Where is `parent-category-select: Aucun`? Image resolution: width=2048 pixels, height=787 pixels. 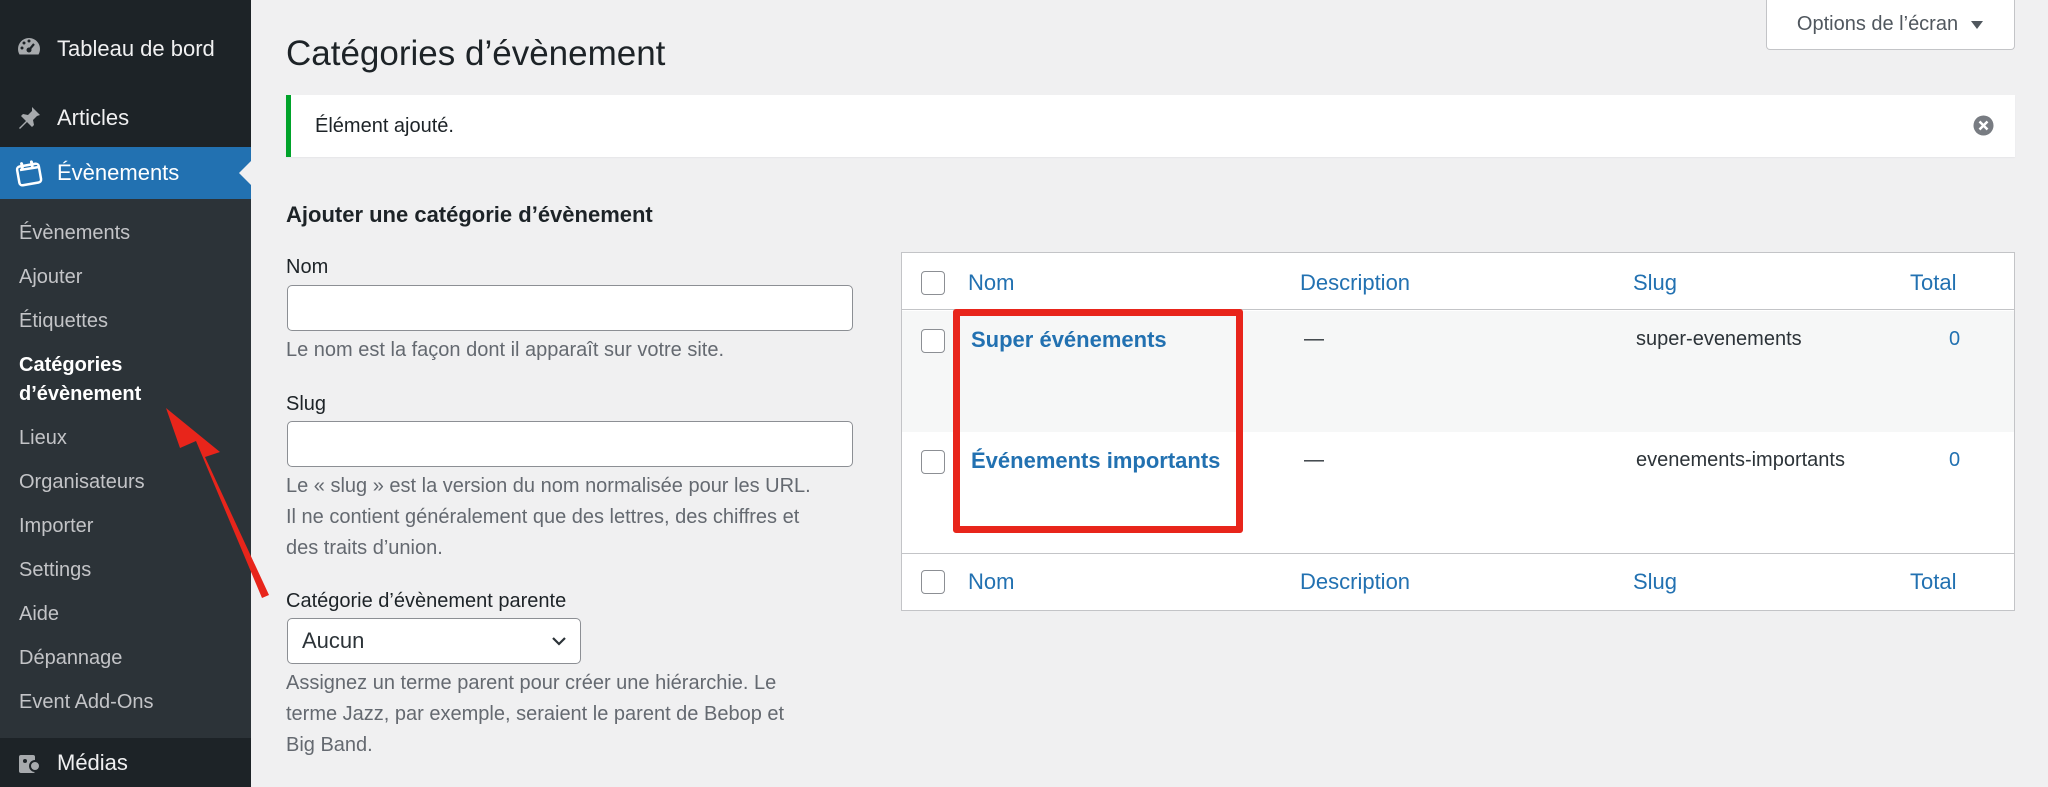 parent-category-select: Aucun is located at coordinates (434, 641).